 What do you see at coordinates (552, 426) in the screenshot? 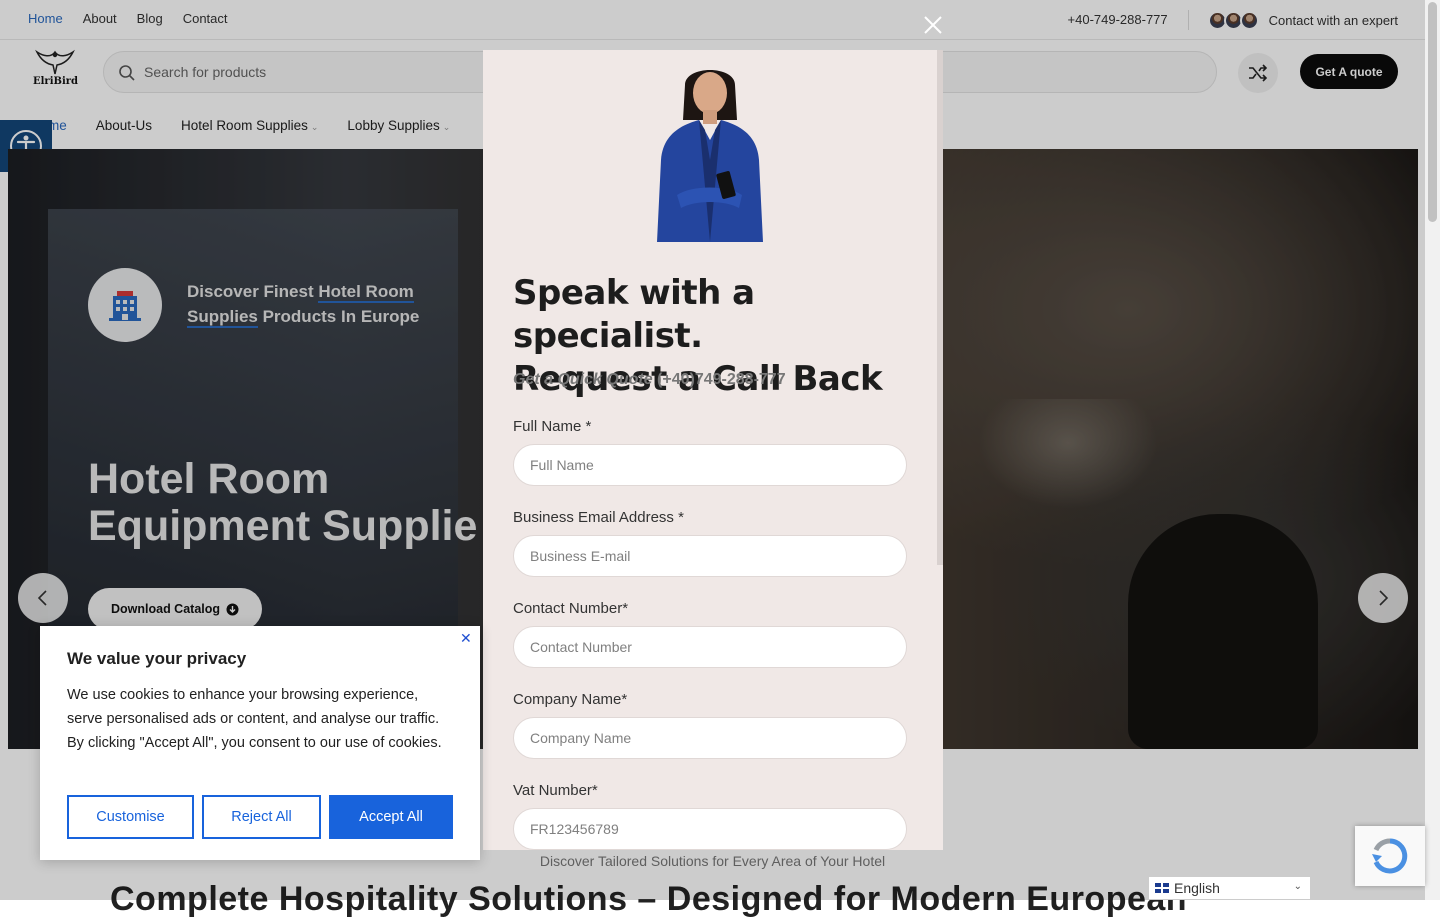
I see `full-name-label: Full Name *` at bounding box center [552, 426].